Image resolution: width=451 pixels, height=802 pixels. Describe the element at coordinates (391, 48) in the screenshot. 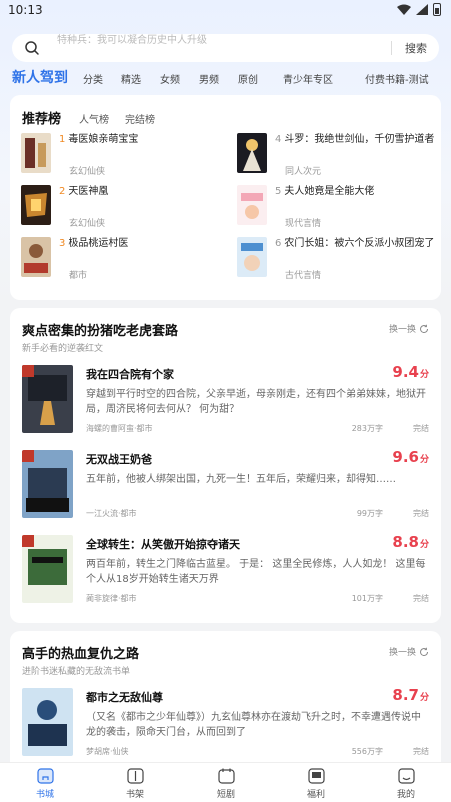

I see `search-divider` at that location.